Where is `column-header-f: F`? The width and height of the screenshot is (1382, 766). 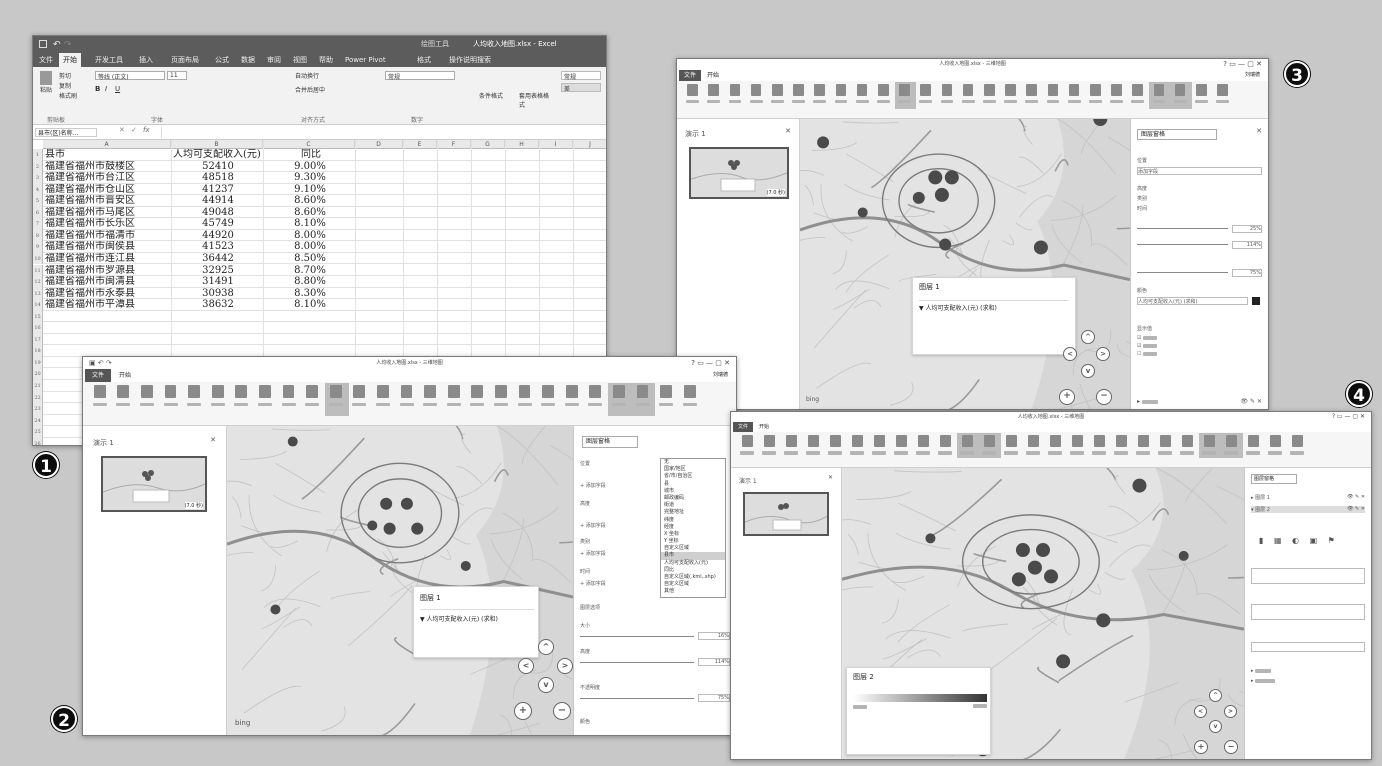 column-header-f: F is located at coordinates (454, 144).